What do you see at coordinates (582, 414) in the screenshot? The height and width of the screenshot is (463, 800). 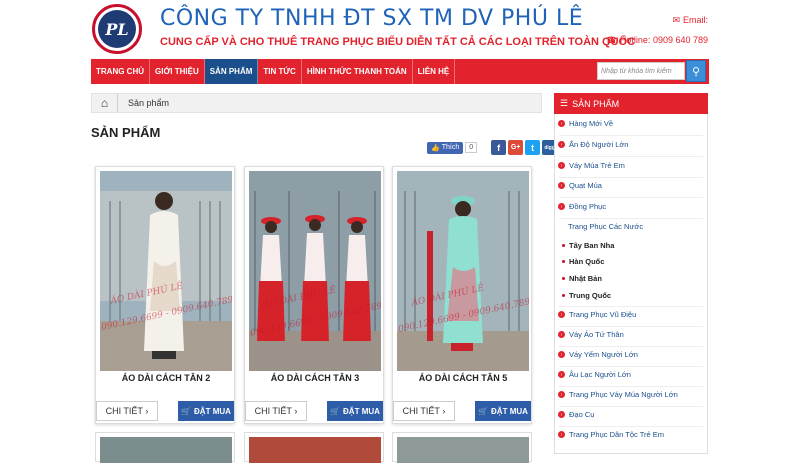 I see `sidebar-item-label: Đạo Cụ` at bounding box center [582, 414].